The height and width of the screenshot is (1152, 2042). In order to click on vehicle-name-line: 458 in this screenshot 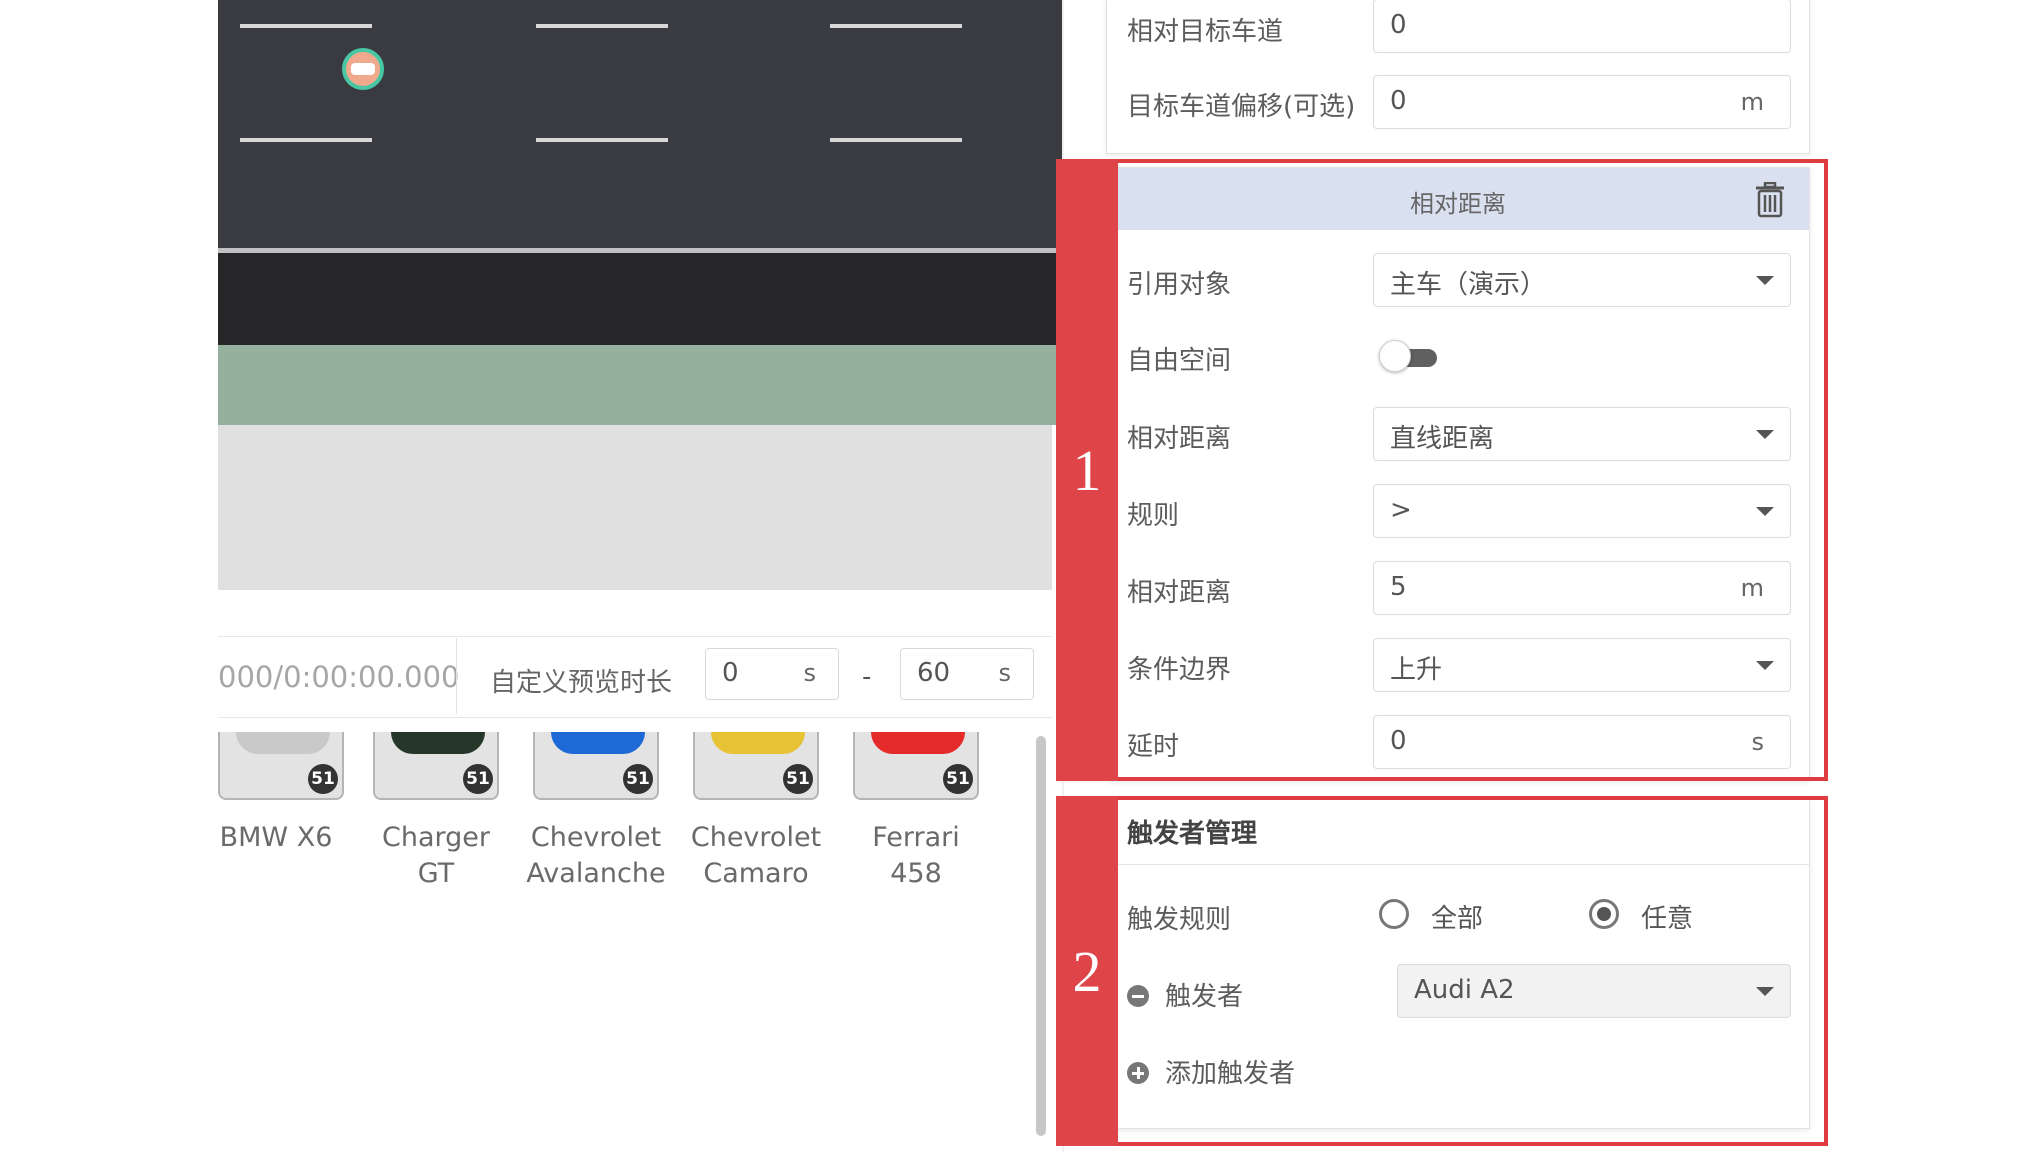, I will do `click(916, 873)`.